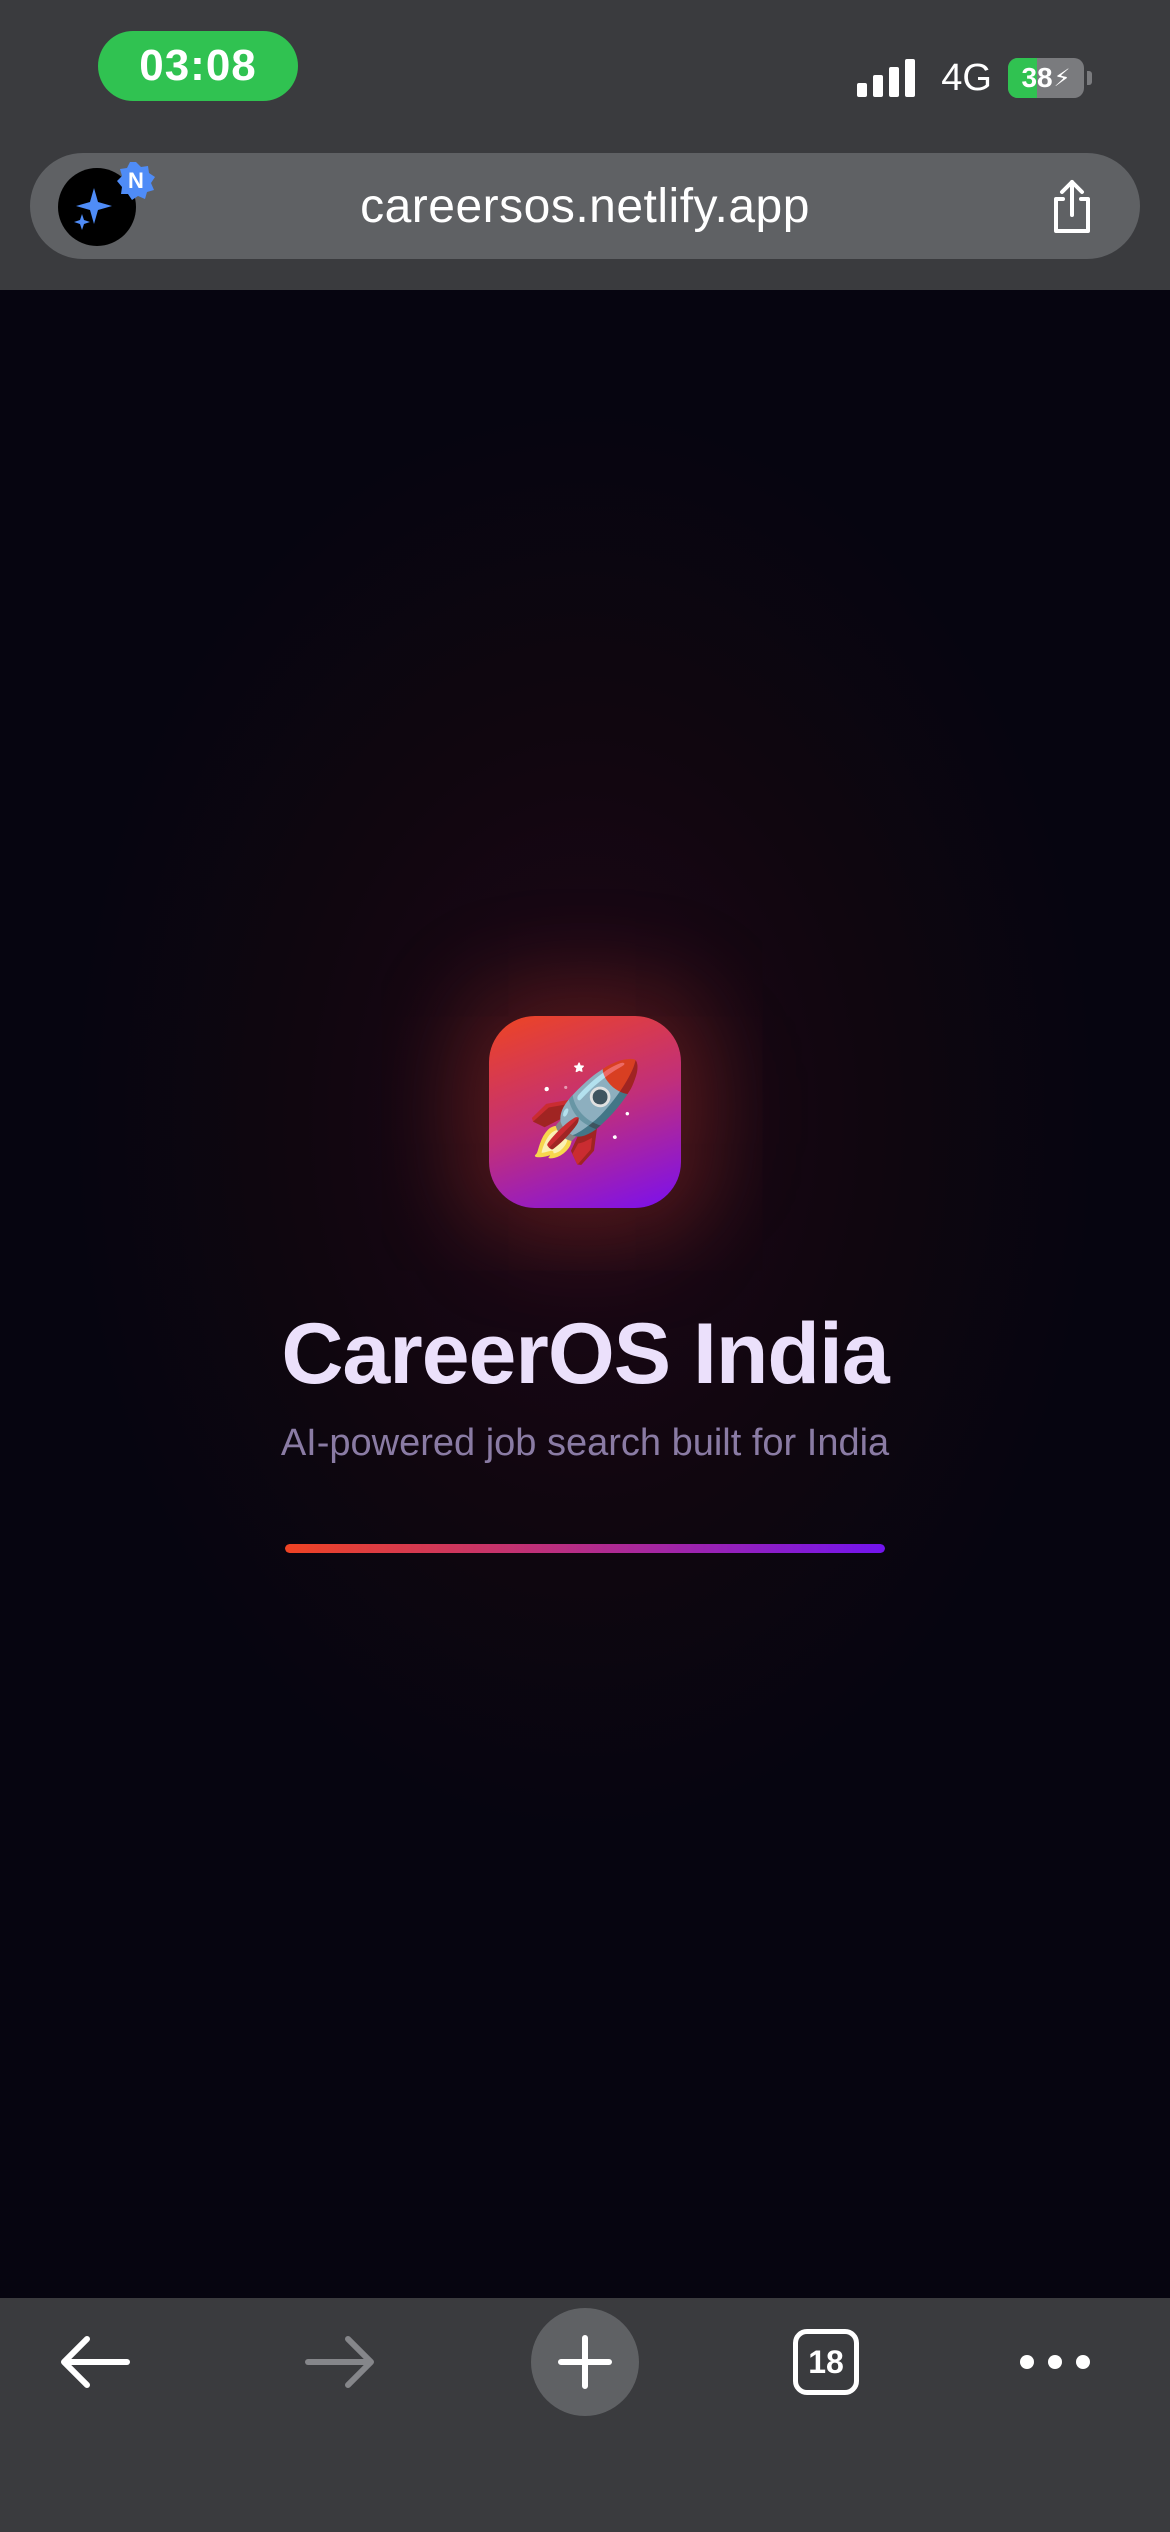 The height and width of the screenshot is (2532, 1170). I want to click on battery-level: 38 ⚡, so click(1046, 77).